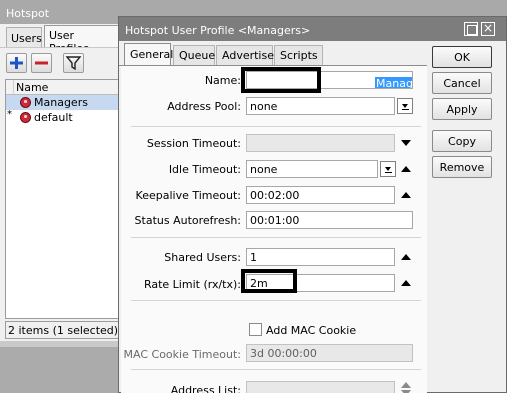 This screenshot has width=507, height=393. Describe the element at coordinates (60, 344) in the screenshot. I see `desktop-strip` at that location.